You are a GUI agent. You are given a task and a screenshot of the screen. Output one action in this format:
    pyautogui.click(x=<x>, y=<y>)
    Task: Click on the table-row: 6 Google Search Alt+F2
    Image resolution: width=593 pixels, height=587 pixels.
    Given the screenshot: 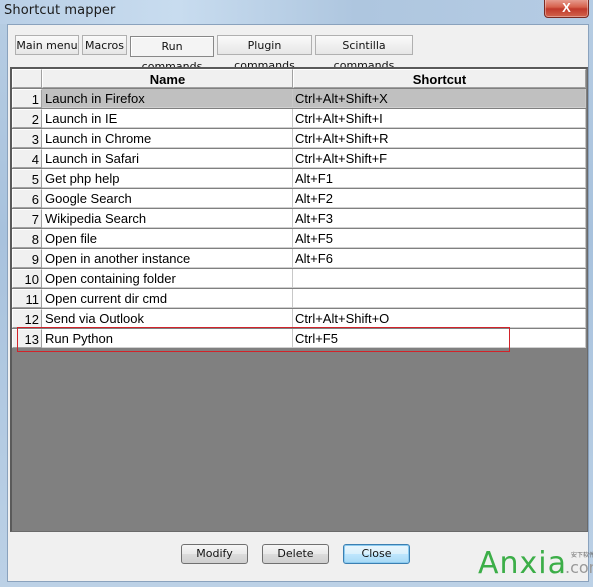 What is the action you would take?
    pyautogui.click(x=299, y=199)
    